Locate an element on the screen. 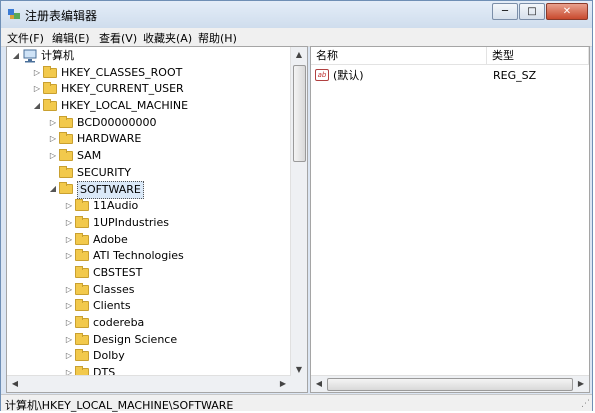 Image resolution: width=595 pixels, height=413 pixels. tree-item-label: SECURITY is located at coordinates (104, 172).